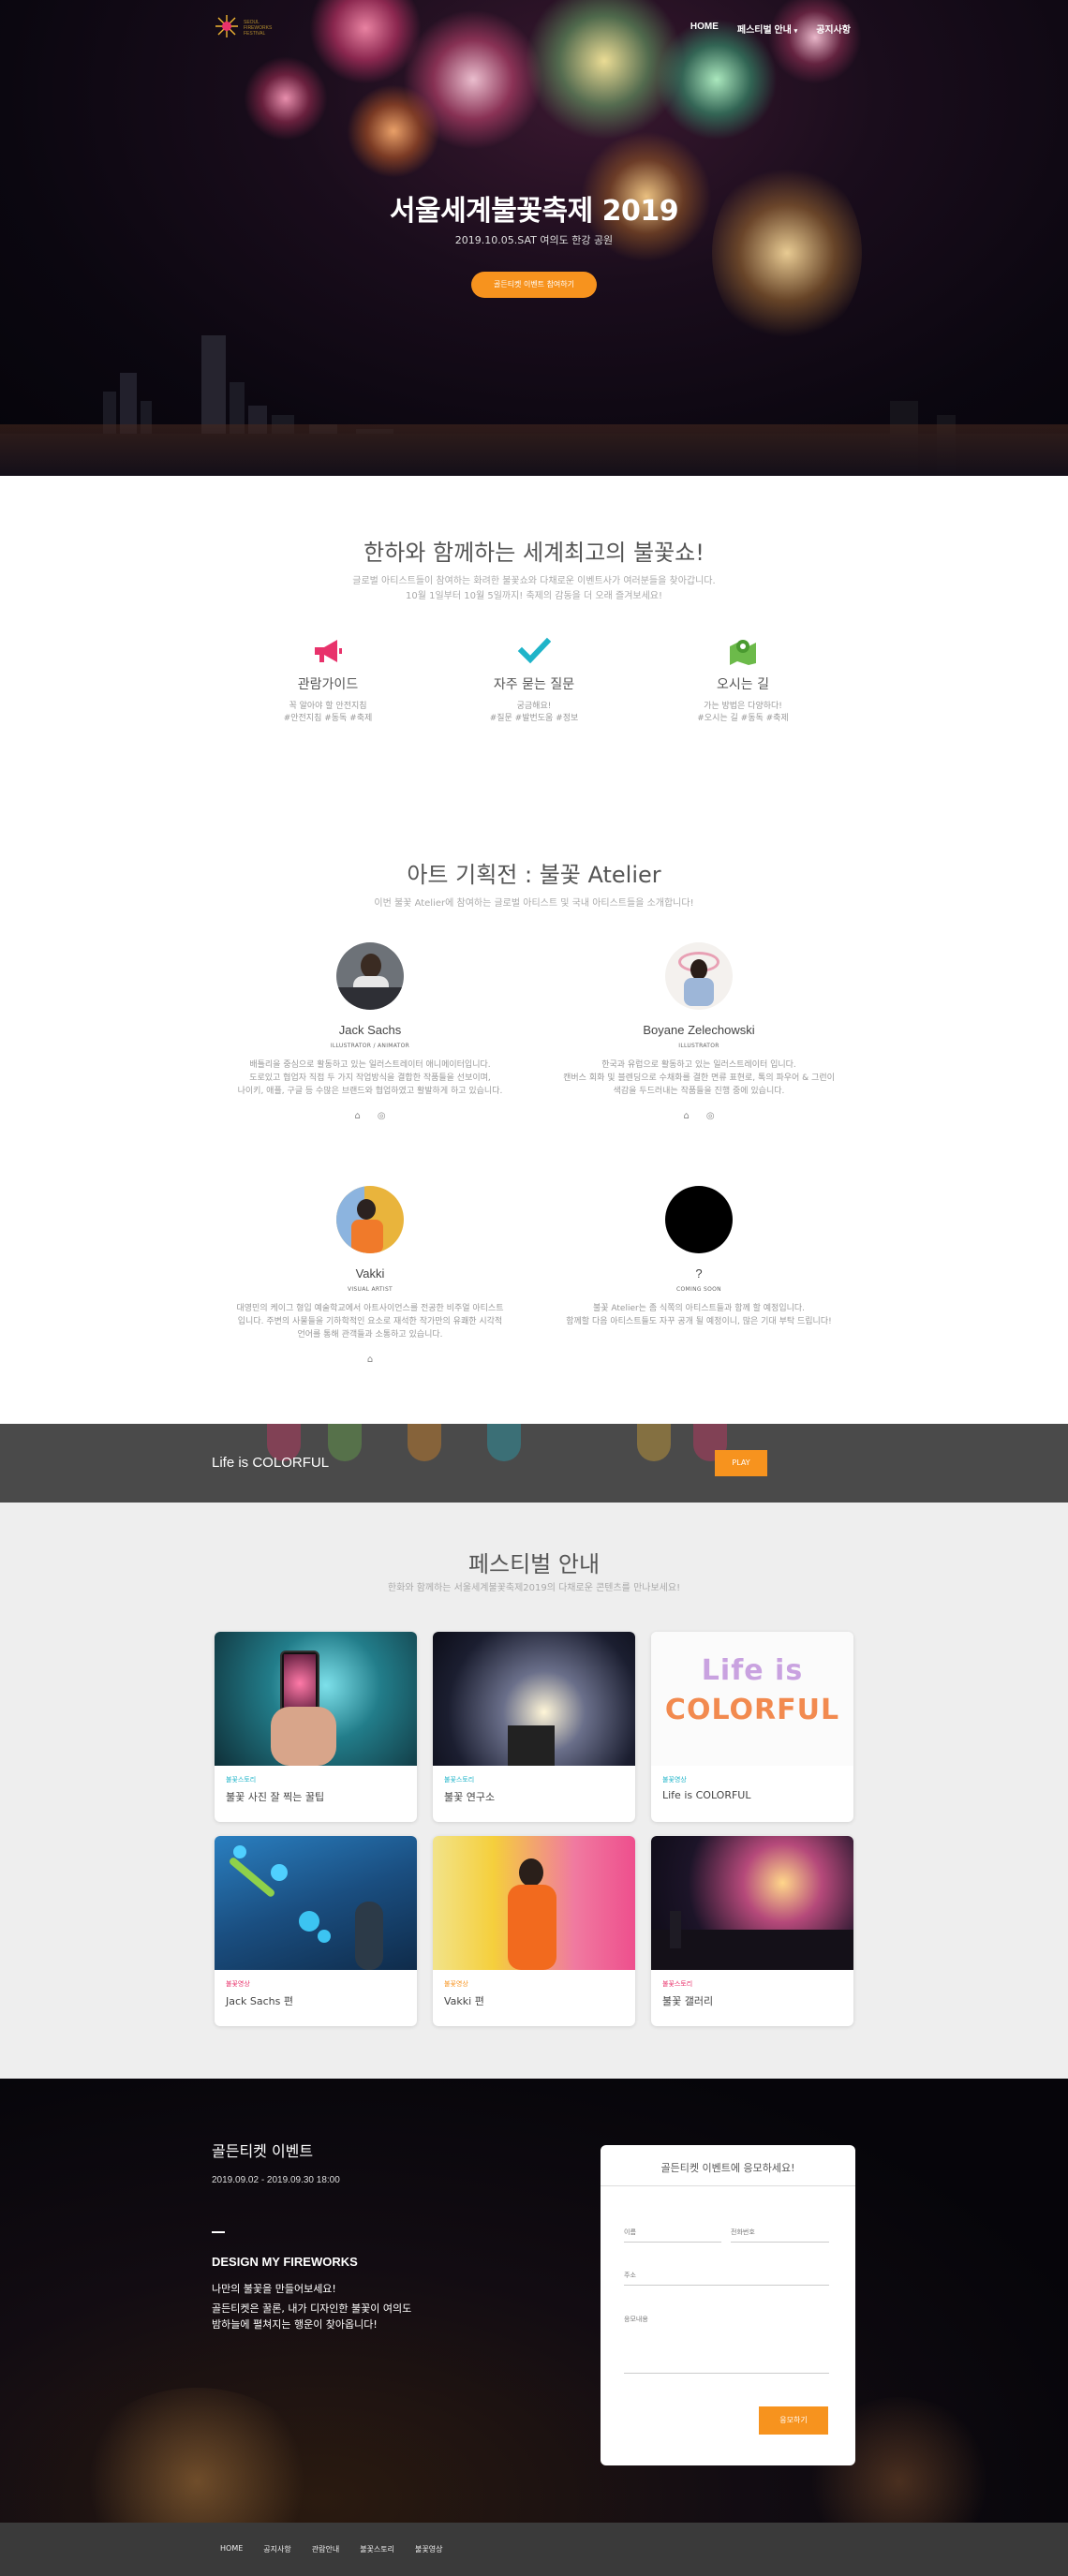 The height and width of the screenshot is (2576, 1068). Describe the element at coordinates (699, 1030) in the screenshot. I see `artist-name: Boyane Zelechowski` at that location.